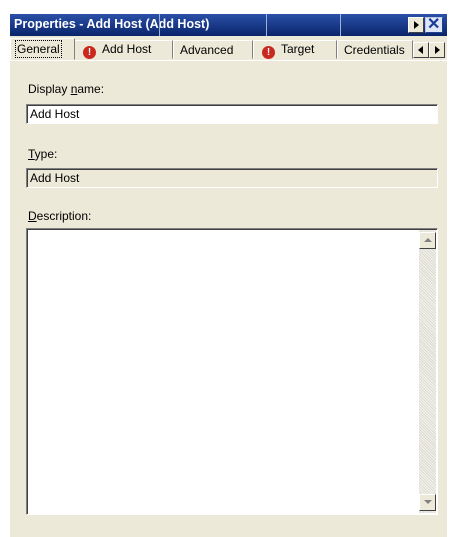 Image resolution: width=449 pixels, height=537 pixels. Describe the element at coordinates (375, 49) in the screenshot. I see `tab-credentials: Credentials` at that location.